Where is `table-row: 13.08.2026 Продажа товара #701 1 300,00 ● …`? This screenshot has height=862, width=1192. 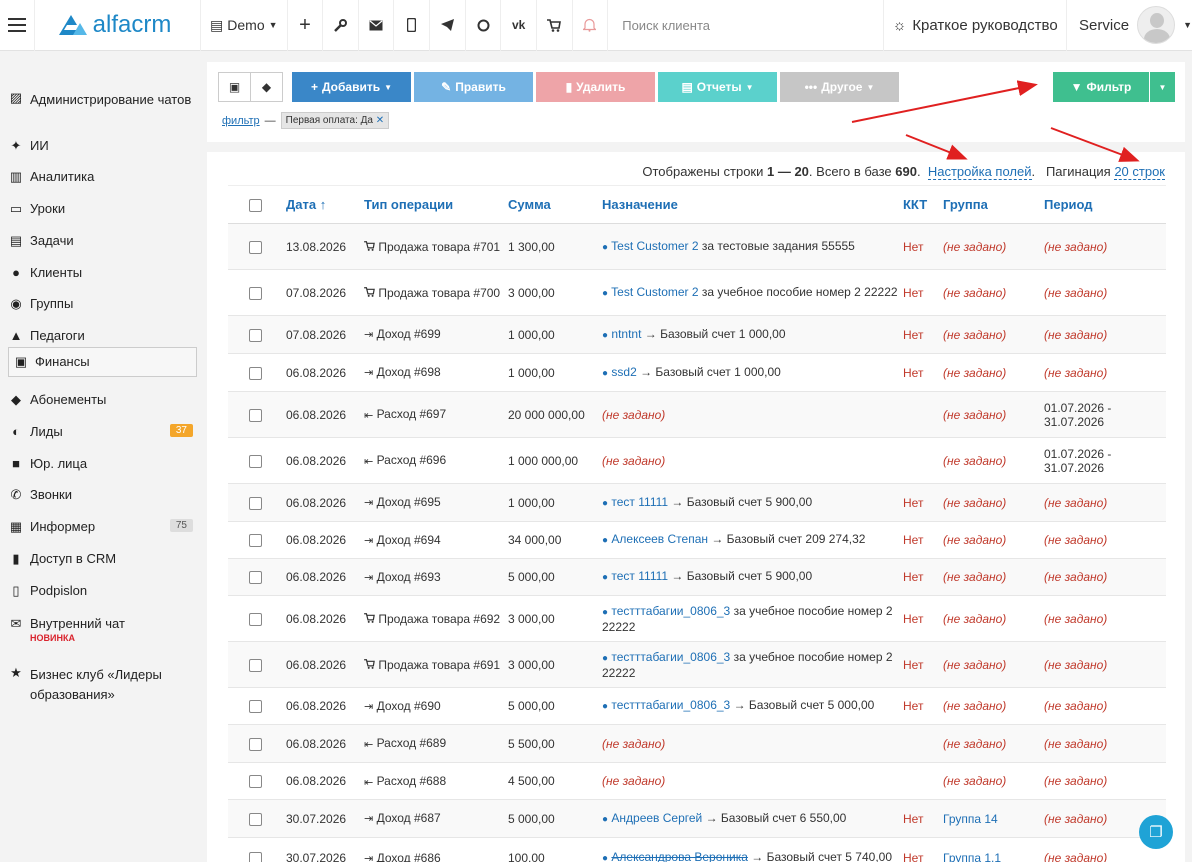 table-row: 13.08.2026 Продажа товара #701 1 300,00 ● … is located at coordinates (697, 246).